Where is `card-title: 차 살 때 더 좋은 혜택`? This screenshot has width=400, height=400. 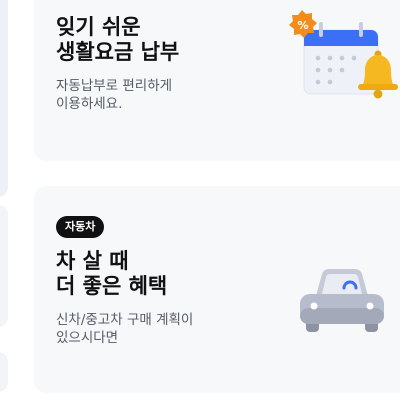
card-title: 차 살 때 더 좋은 혜택 is located at coordinates (111, 274).